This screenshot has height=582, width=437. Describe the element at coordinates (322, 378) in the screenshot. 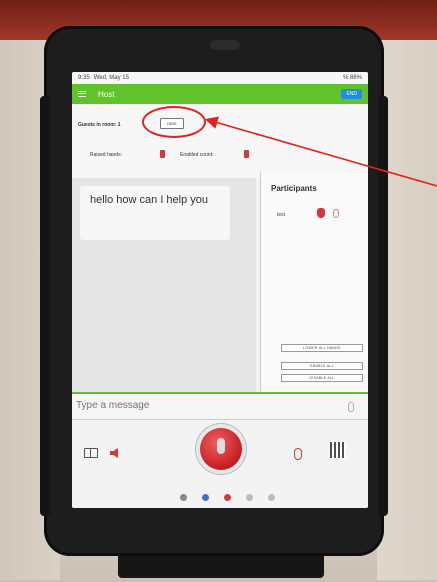

I see `disable-all-button: DISABLE ALL` at that location.